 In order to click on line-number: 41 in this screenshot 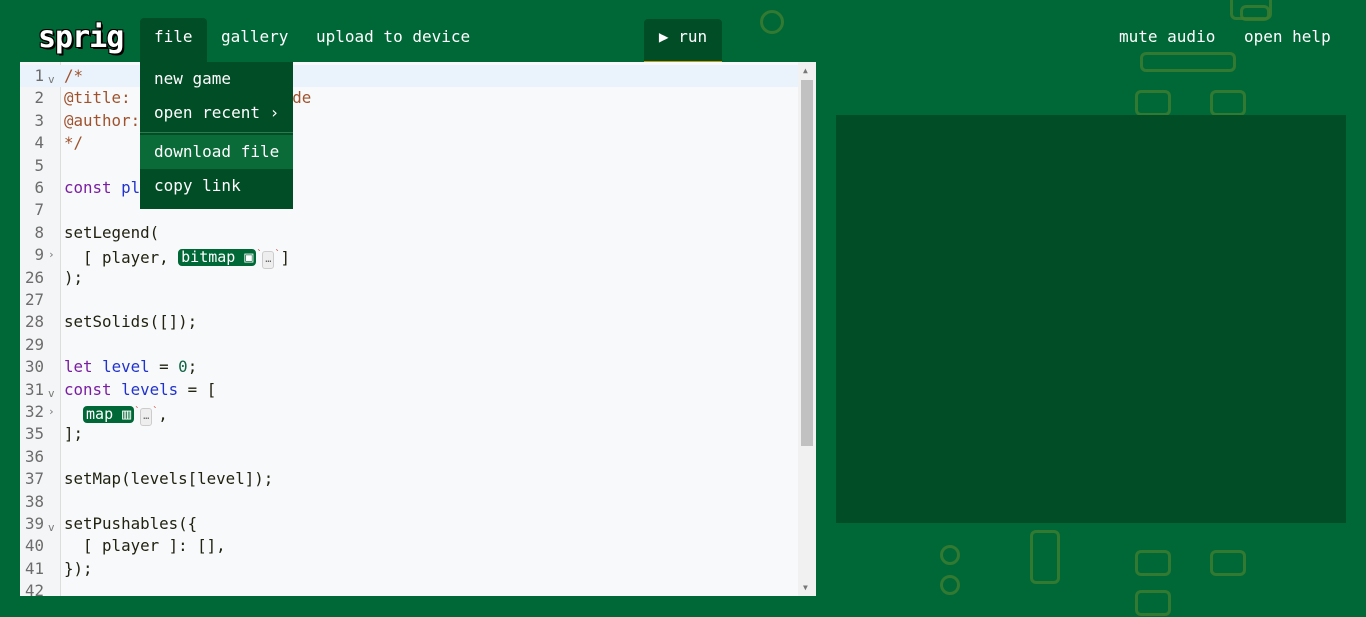, I will do `click(34, 568)`.